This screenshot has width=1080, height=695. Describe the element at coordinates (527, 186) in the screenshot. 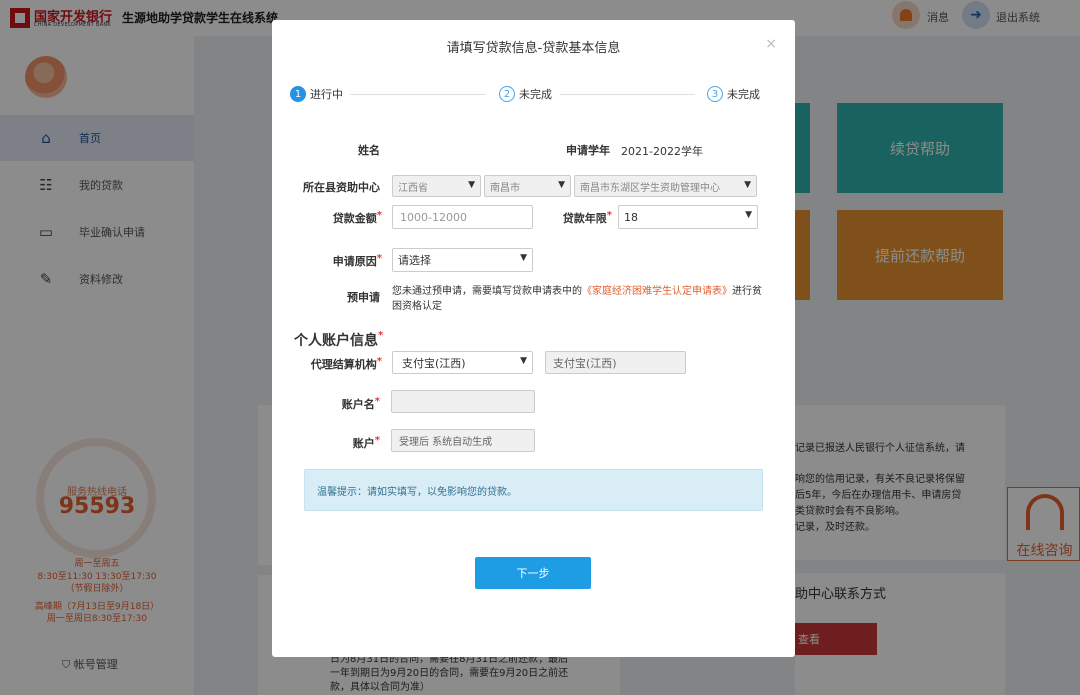

I see `city-select: 南昌市 ▼` at that location.